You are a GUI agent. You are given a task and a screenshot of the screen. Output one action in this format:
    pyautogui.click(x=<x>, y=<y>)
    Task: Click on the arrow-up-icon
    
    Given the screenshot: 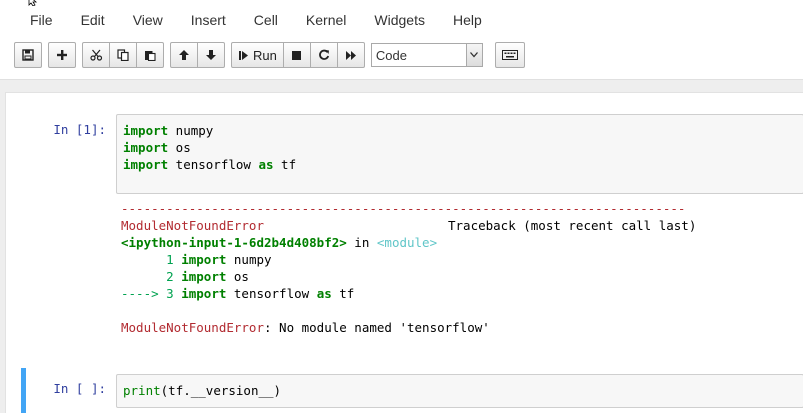 What is the action you would take?
    pyautogui.click(x=184, y=55)
    